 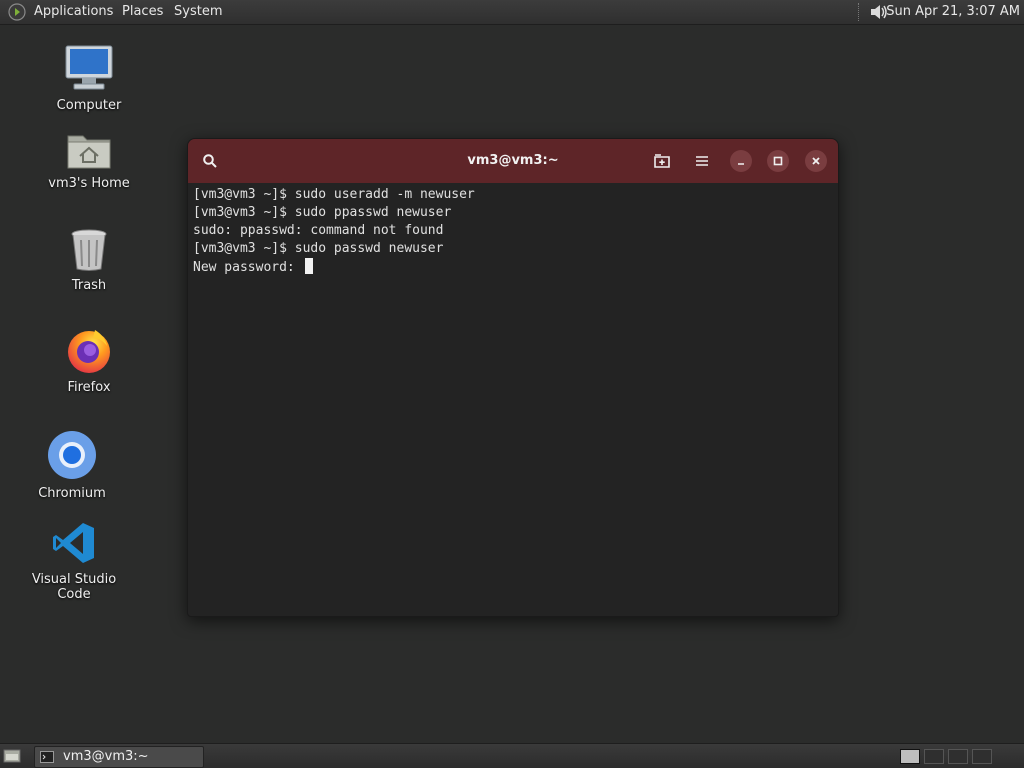 I want to click on close-button, so click(x=816, y=161).